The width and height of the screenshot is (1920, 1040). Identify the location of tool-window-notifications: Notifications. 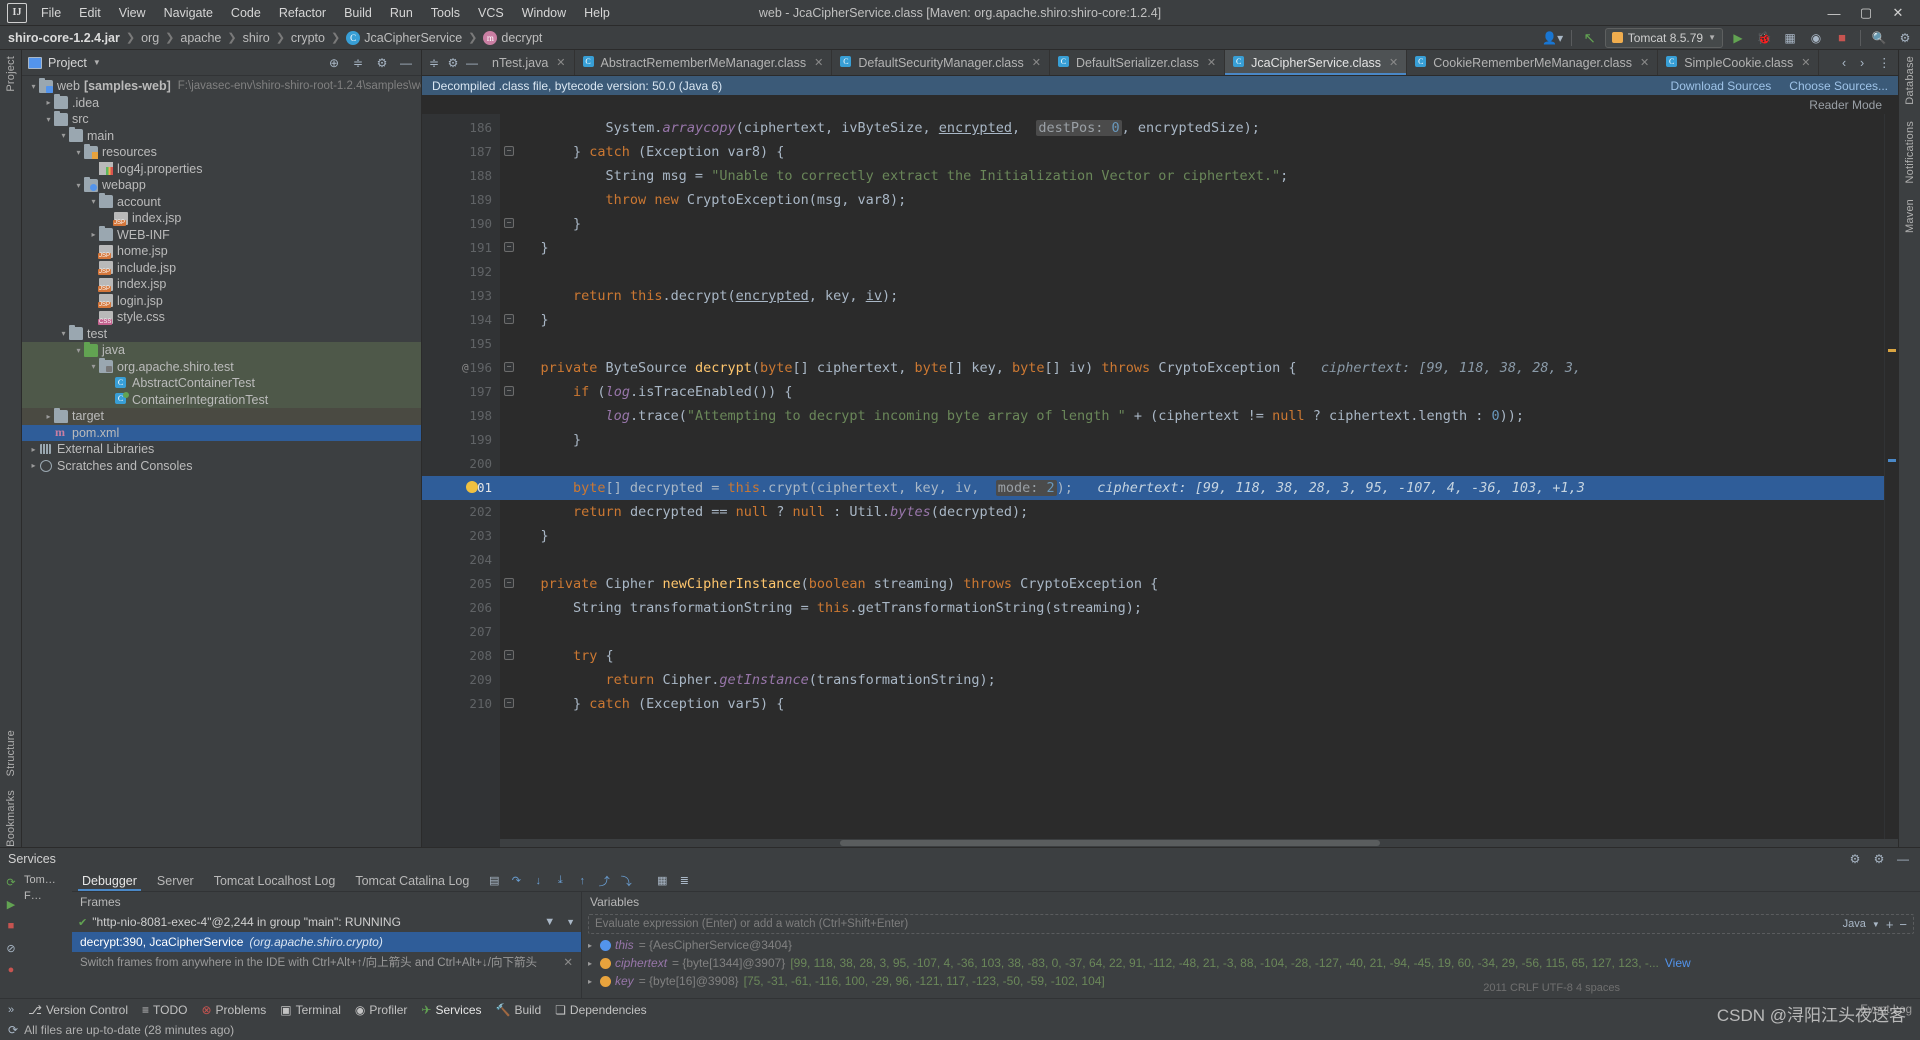
(1910, 152).